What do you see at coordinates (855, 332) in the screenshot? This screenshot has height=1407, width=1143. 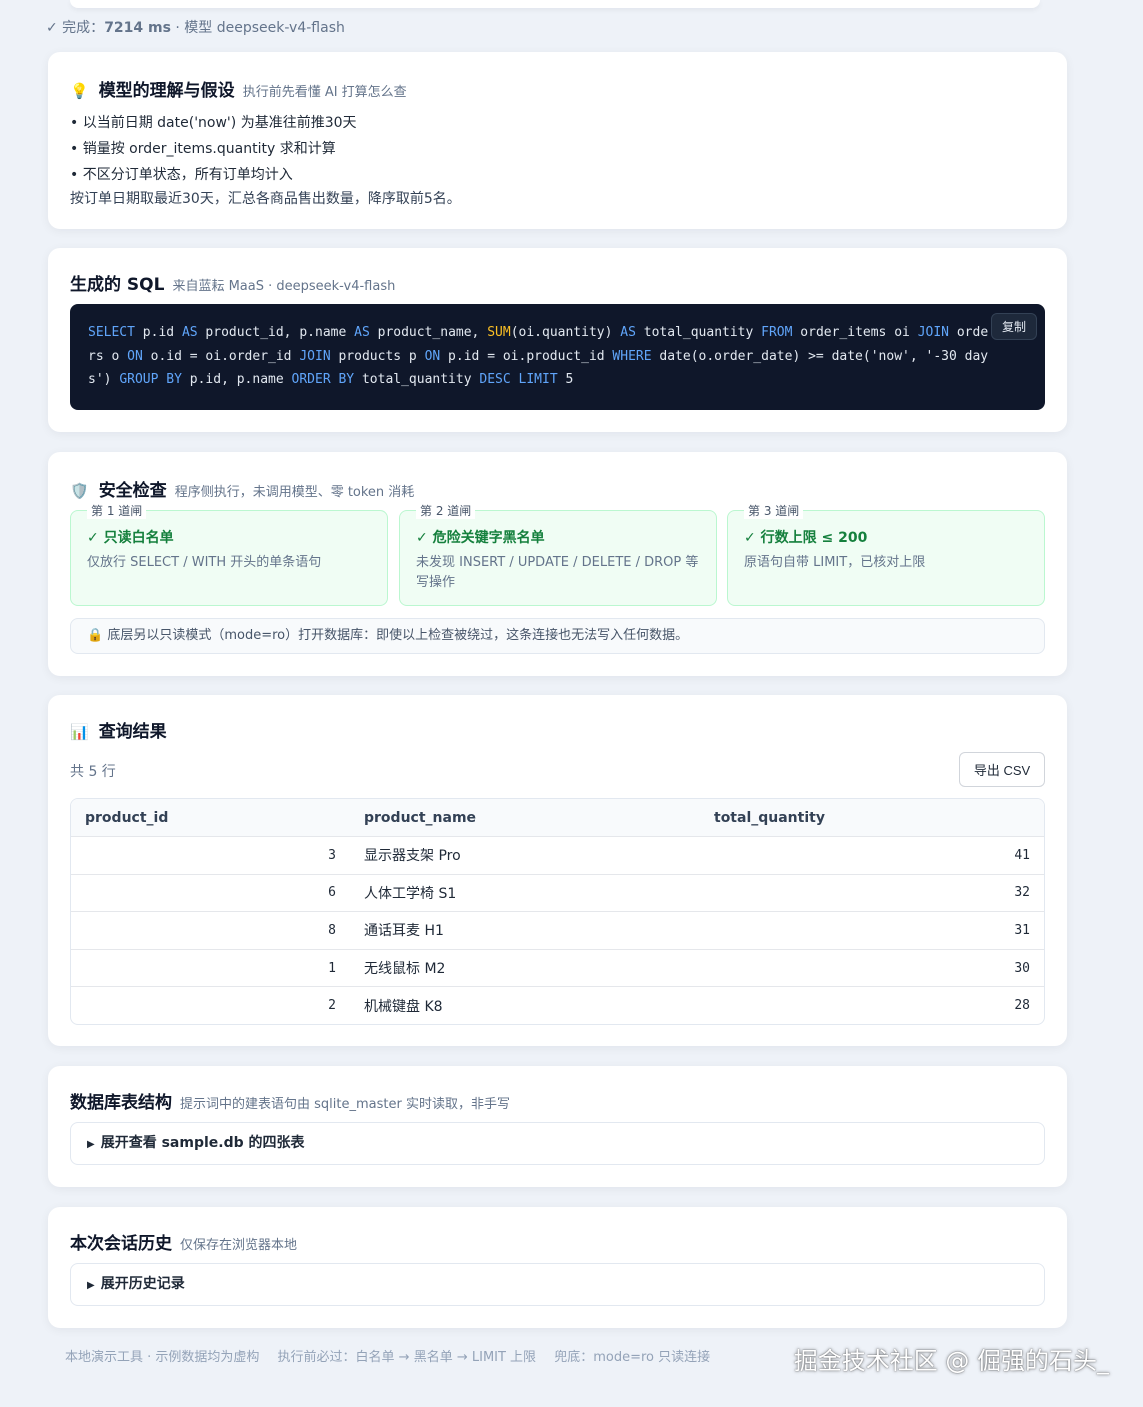 I see `sql-text: order_items oi` at bounding box center [855, 332].